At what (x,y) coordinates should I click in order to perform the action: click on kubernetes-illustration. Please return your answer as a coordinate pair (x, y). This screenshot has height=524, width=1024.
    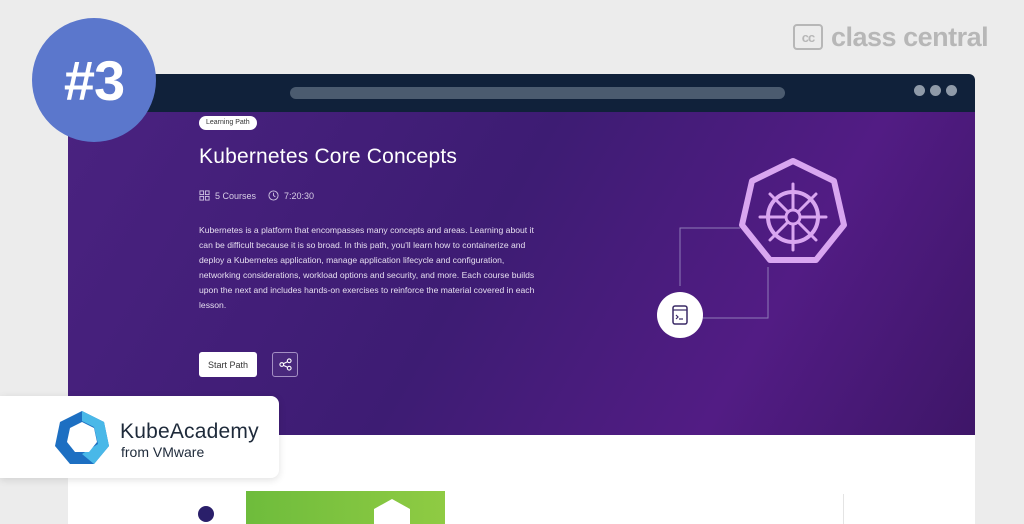
    Looking at the image, I should click on (752, 248).